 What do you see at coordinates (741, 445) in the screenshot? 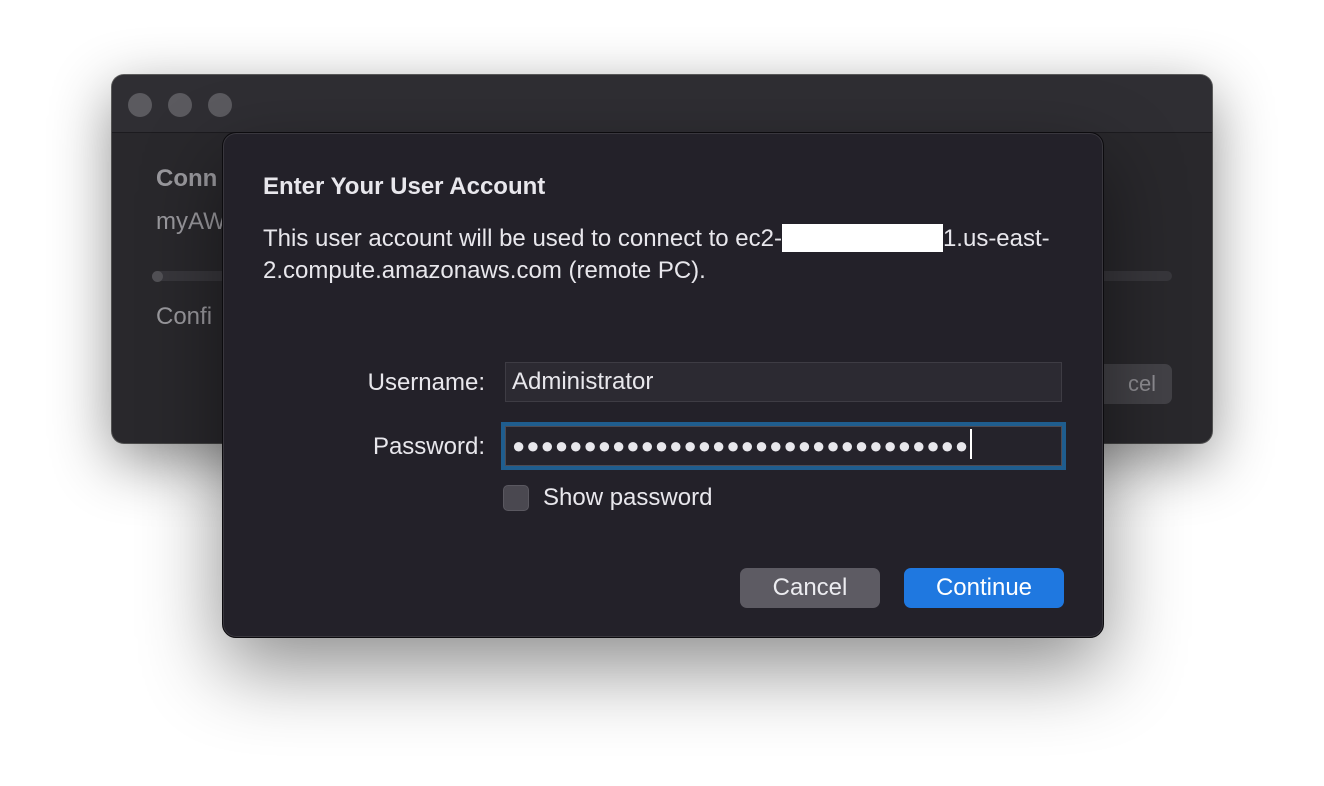
I see `password-masked-value: ●●●●●●●●●●●●●●●●●●●●●●●●●●●●●●●●` at bounding box center [741, 445].